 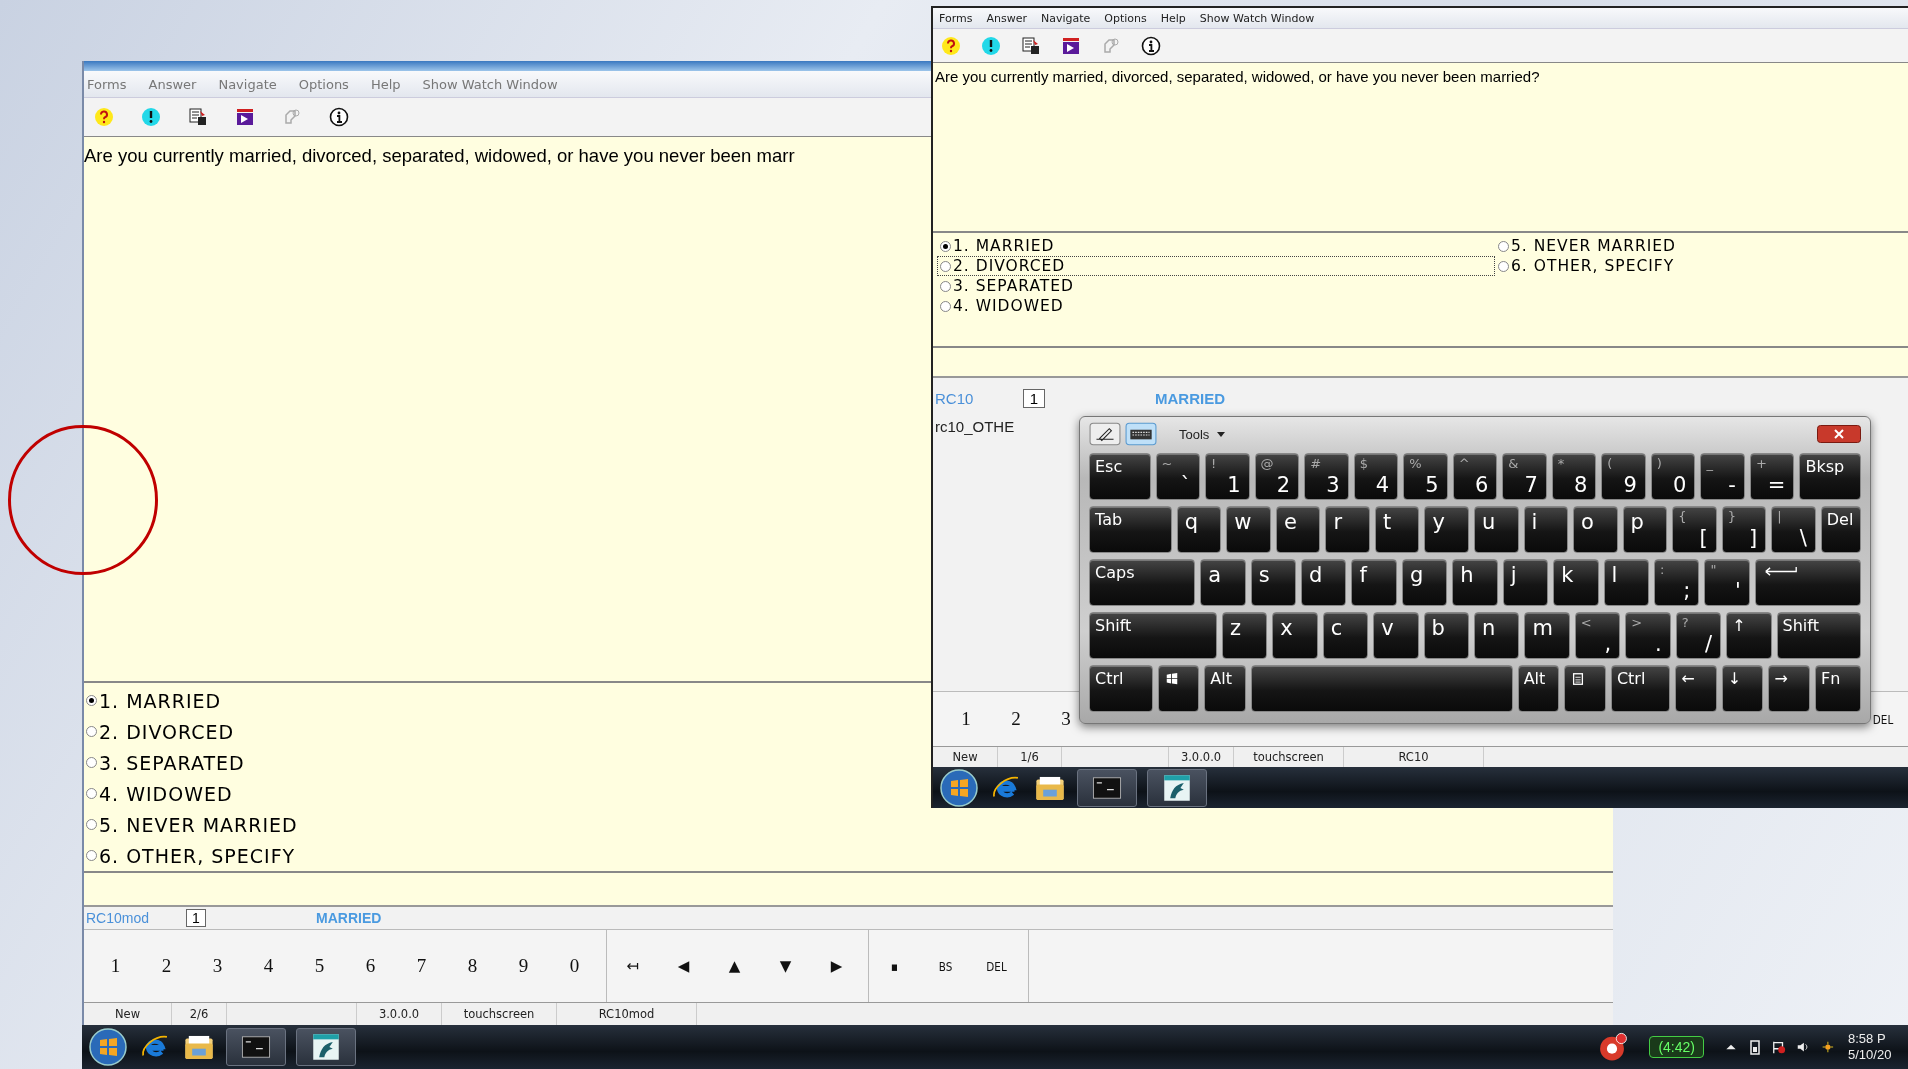 I want to click on keyboard-key: ! 1, so click(x=1227, y=476).